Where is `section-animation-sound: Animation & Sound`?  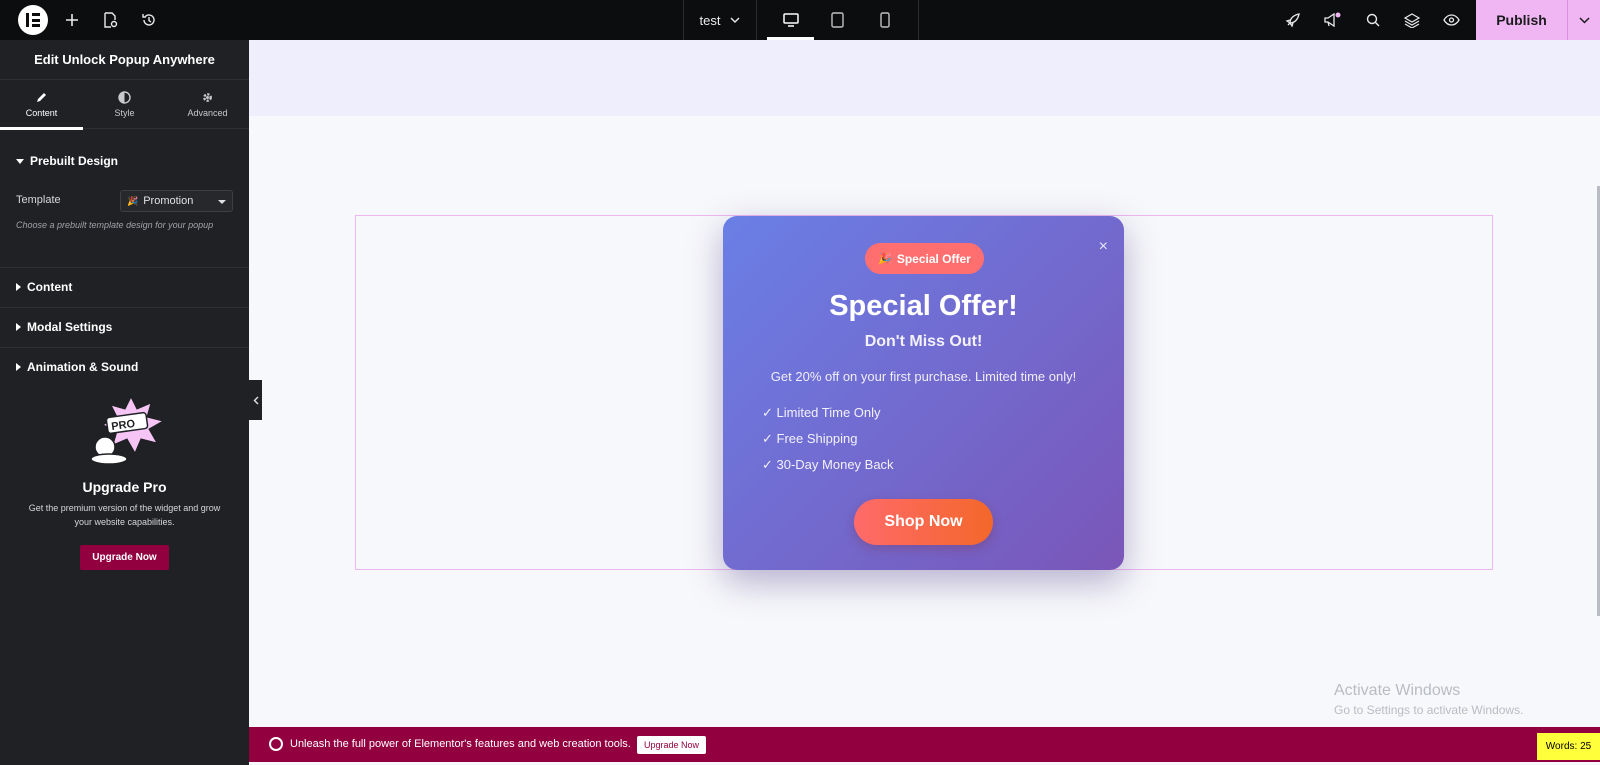
section-animation-sound: Animation & Sound is located at coordinates (124, 367).